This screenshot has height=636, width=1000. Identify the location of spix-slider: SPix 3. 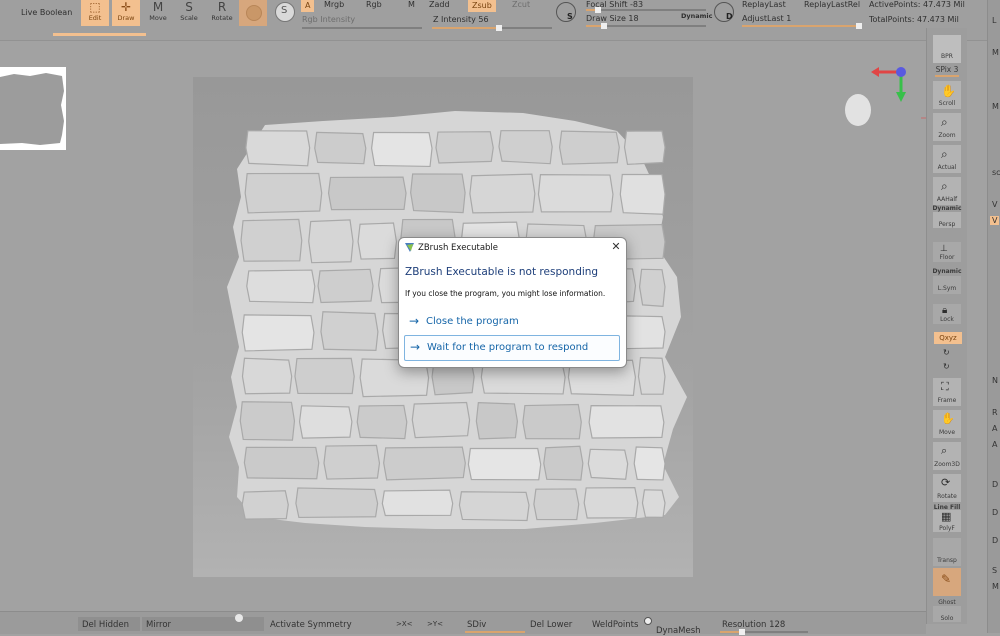
(947, 69).